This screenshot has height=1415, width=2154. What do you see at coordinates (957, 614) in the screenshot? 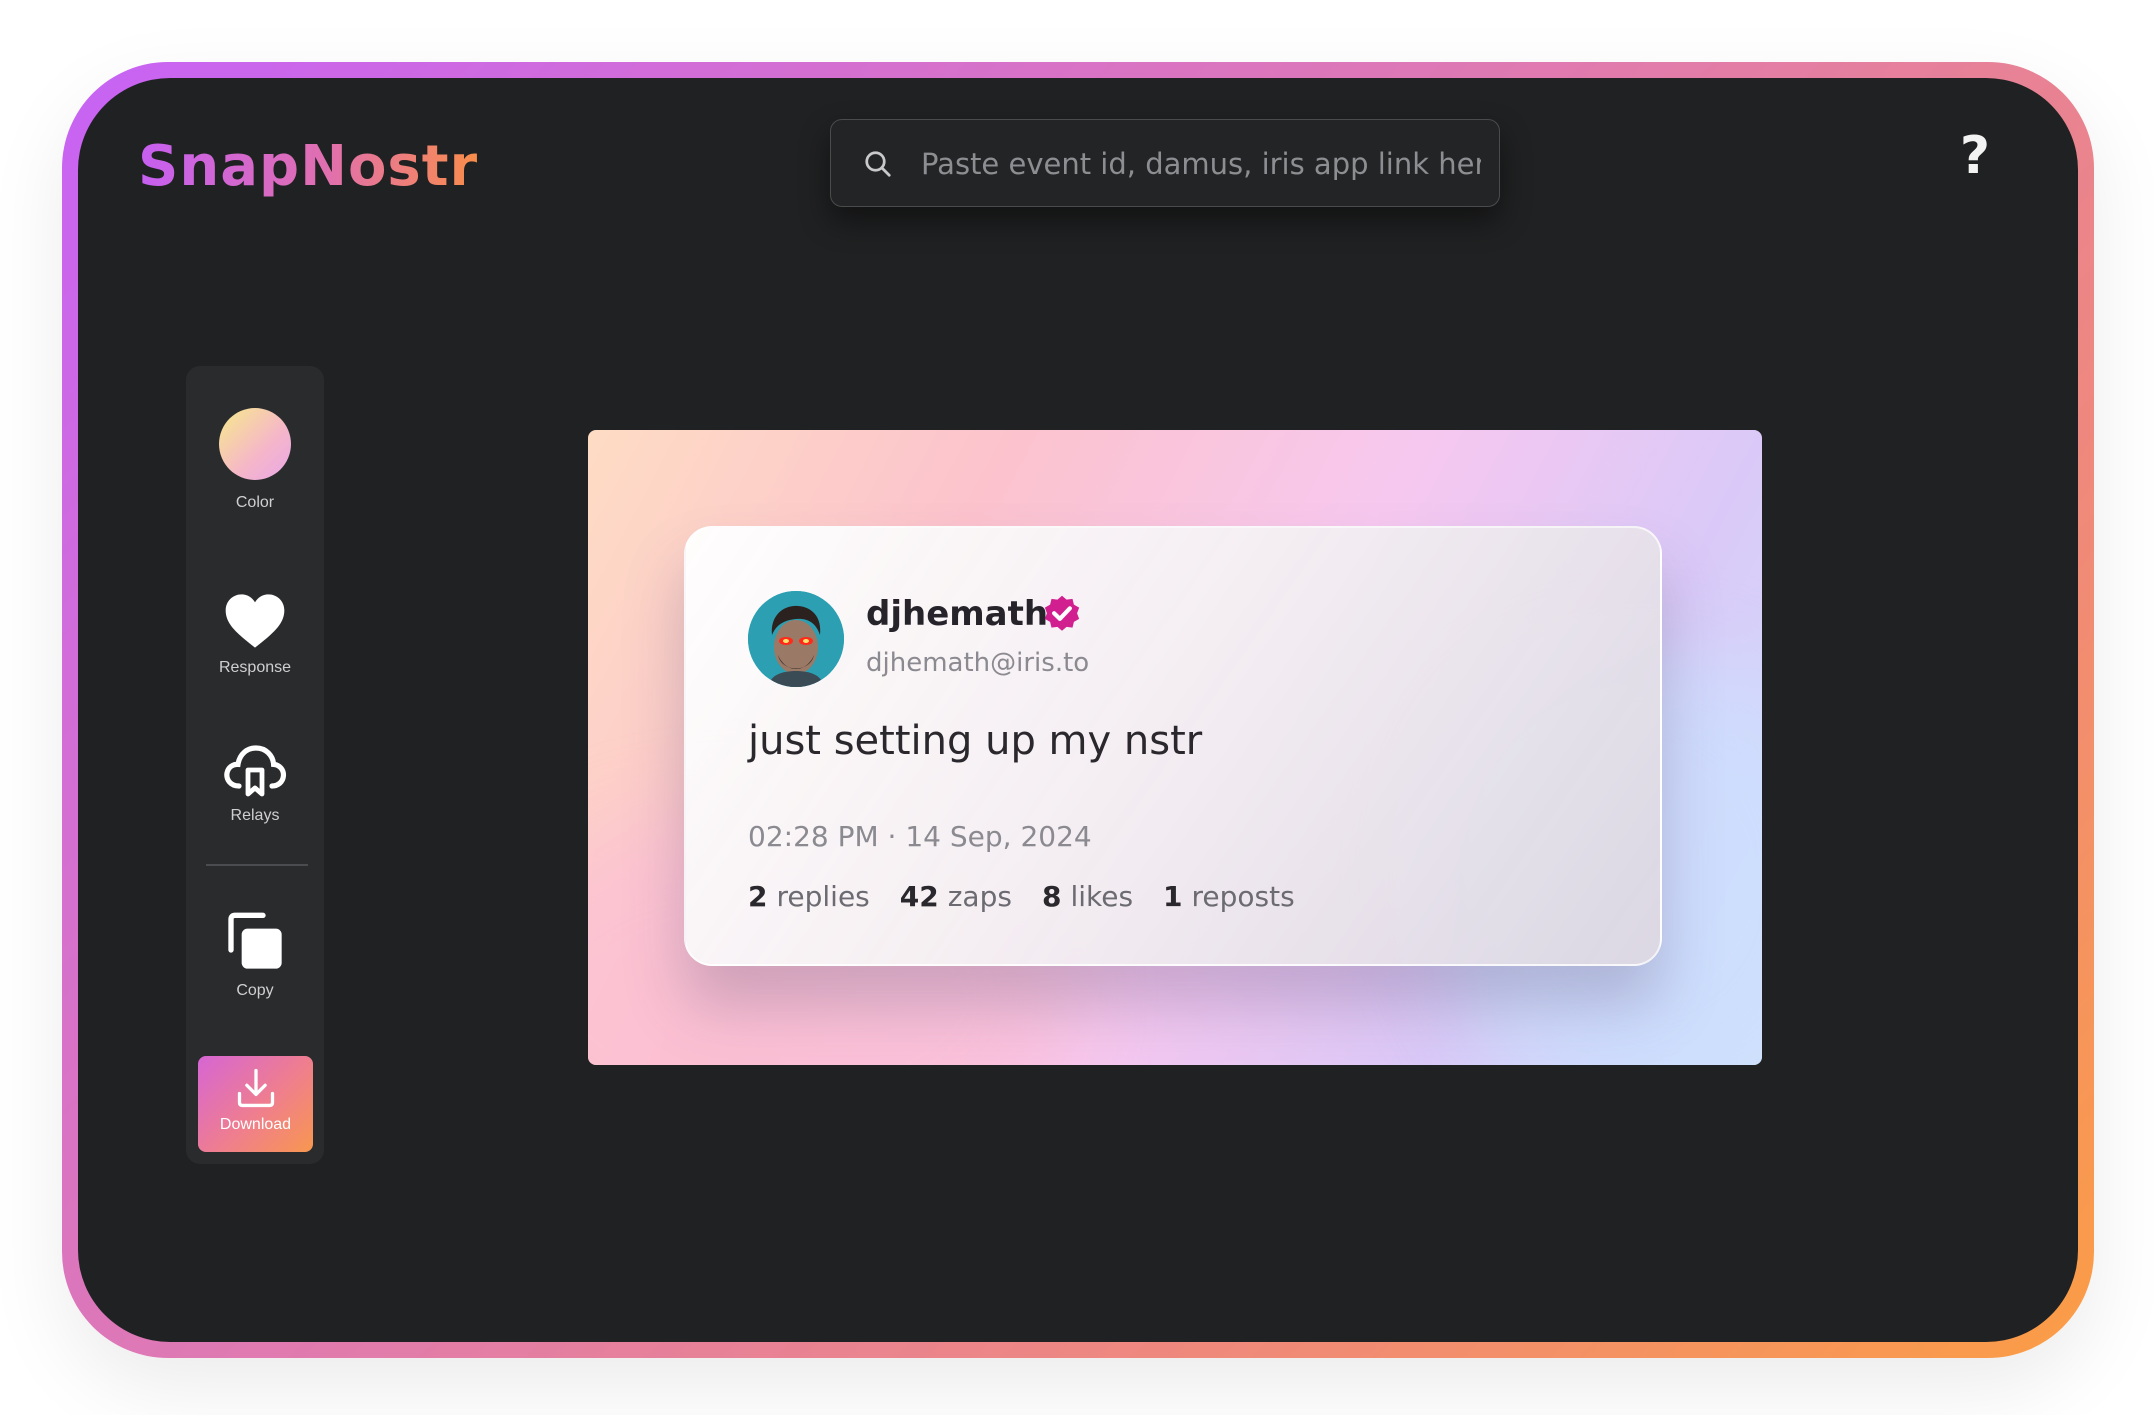
I see `author-name: djhemath` at bounding box center [957, 614].